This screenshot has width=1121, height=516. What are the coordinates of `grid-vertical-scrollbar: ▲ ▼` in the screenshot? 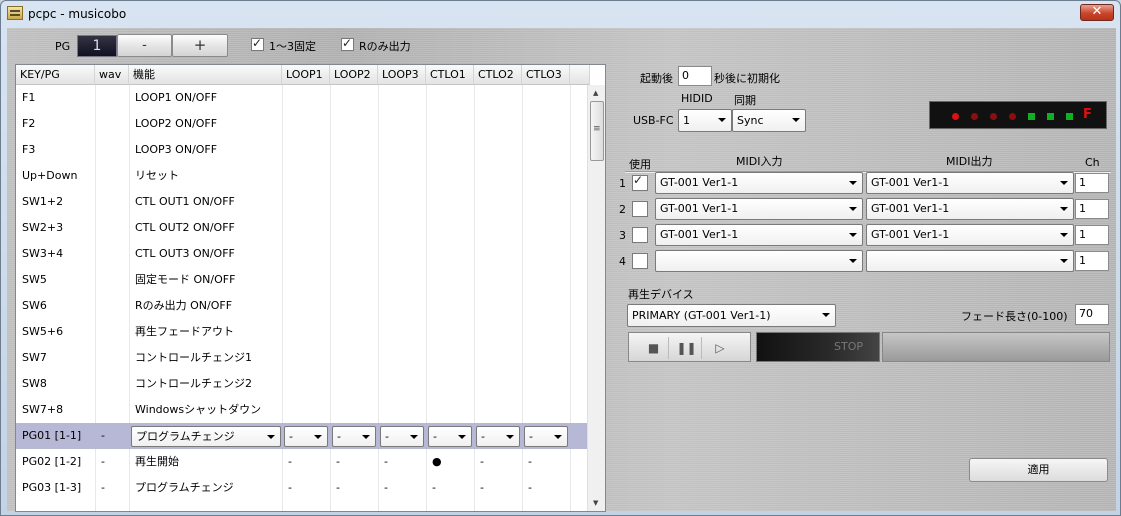 It's located at (596, 298).